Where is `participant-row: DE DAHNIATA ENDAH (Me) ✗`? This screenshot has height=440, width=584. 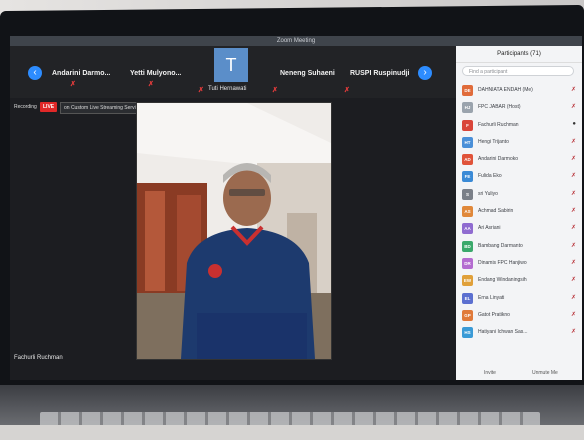 participant-row: DE DAHNIATA ENDAH (Me) ✗ is located at coordinates (519, 90).